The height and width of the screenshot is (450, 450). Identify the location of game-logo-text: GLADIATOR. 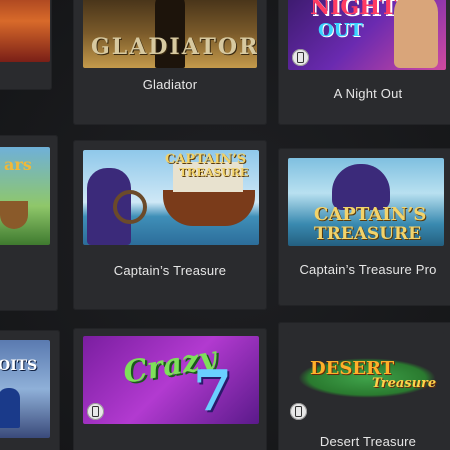
(174, 47).